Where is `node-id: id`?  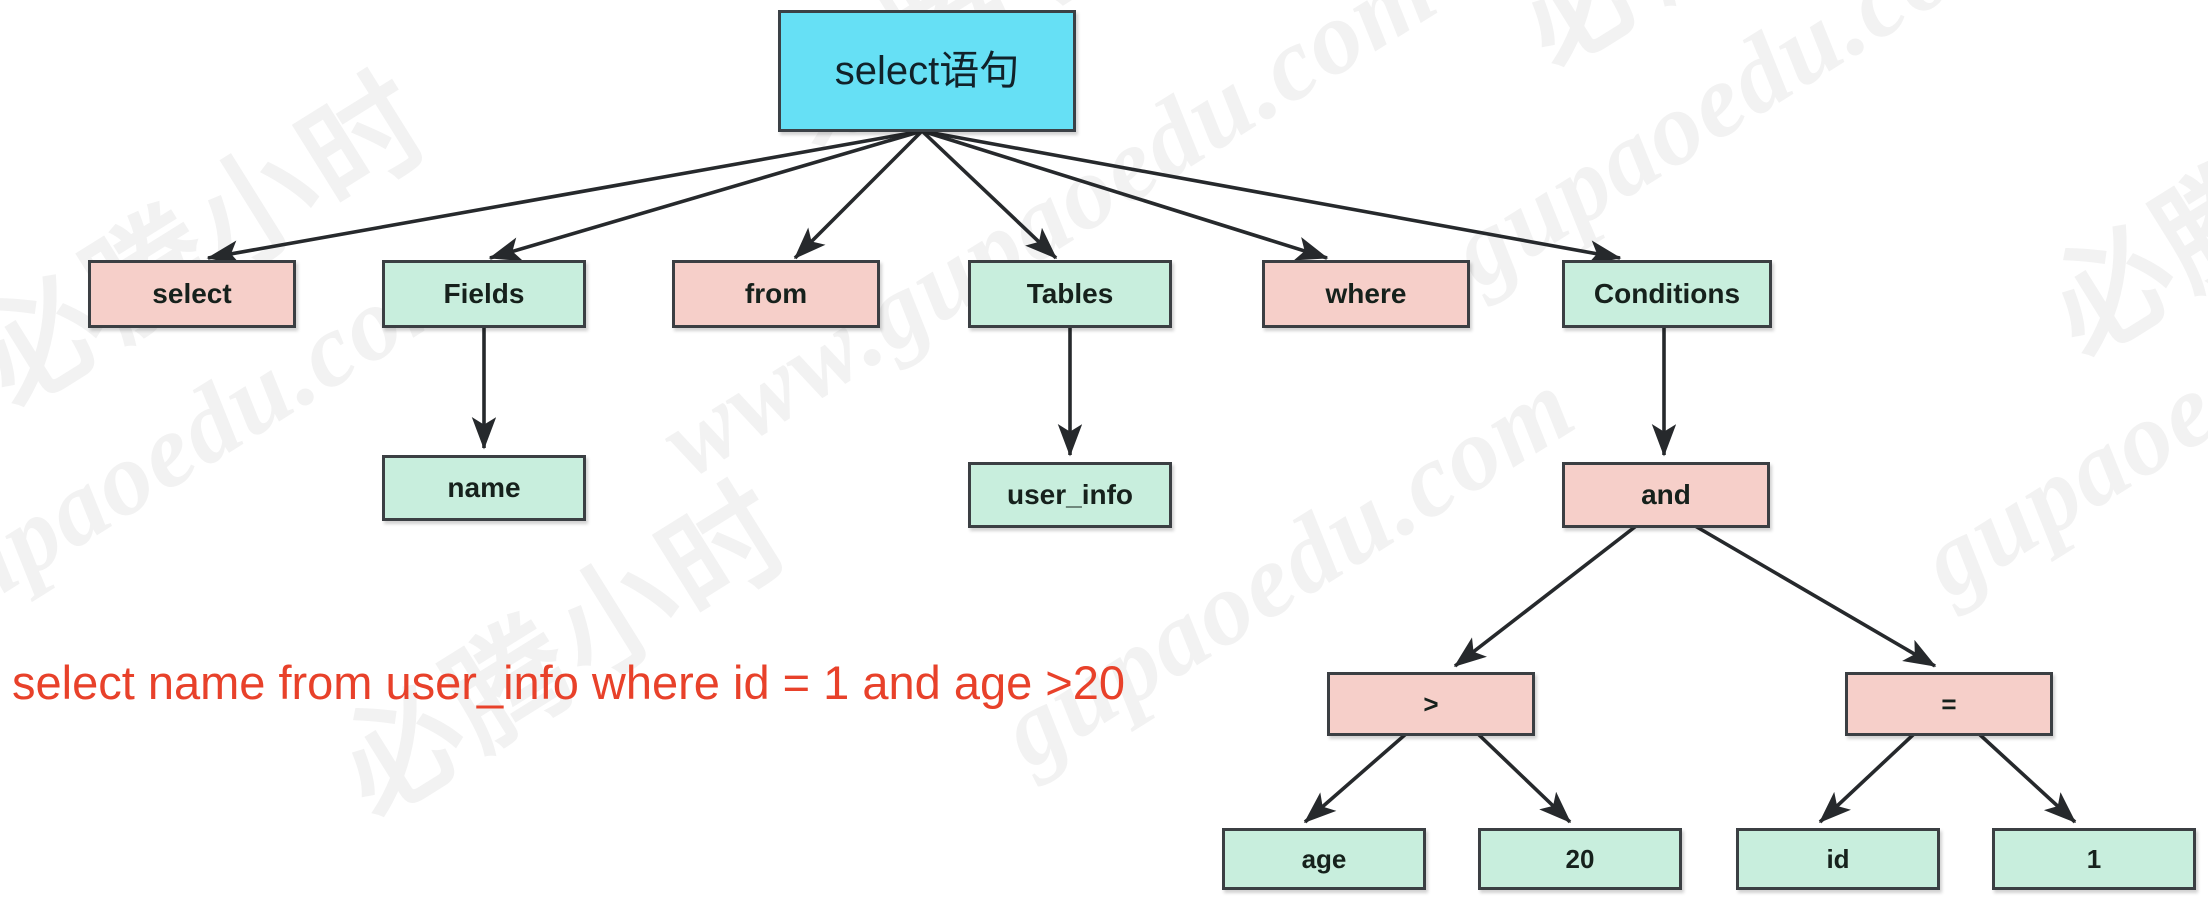
node-id: id is located at coordinates (1838, 859).